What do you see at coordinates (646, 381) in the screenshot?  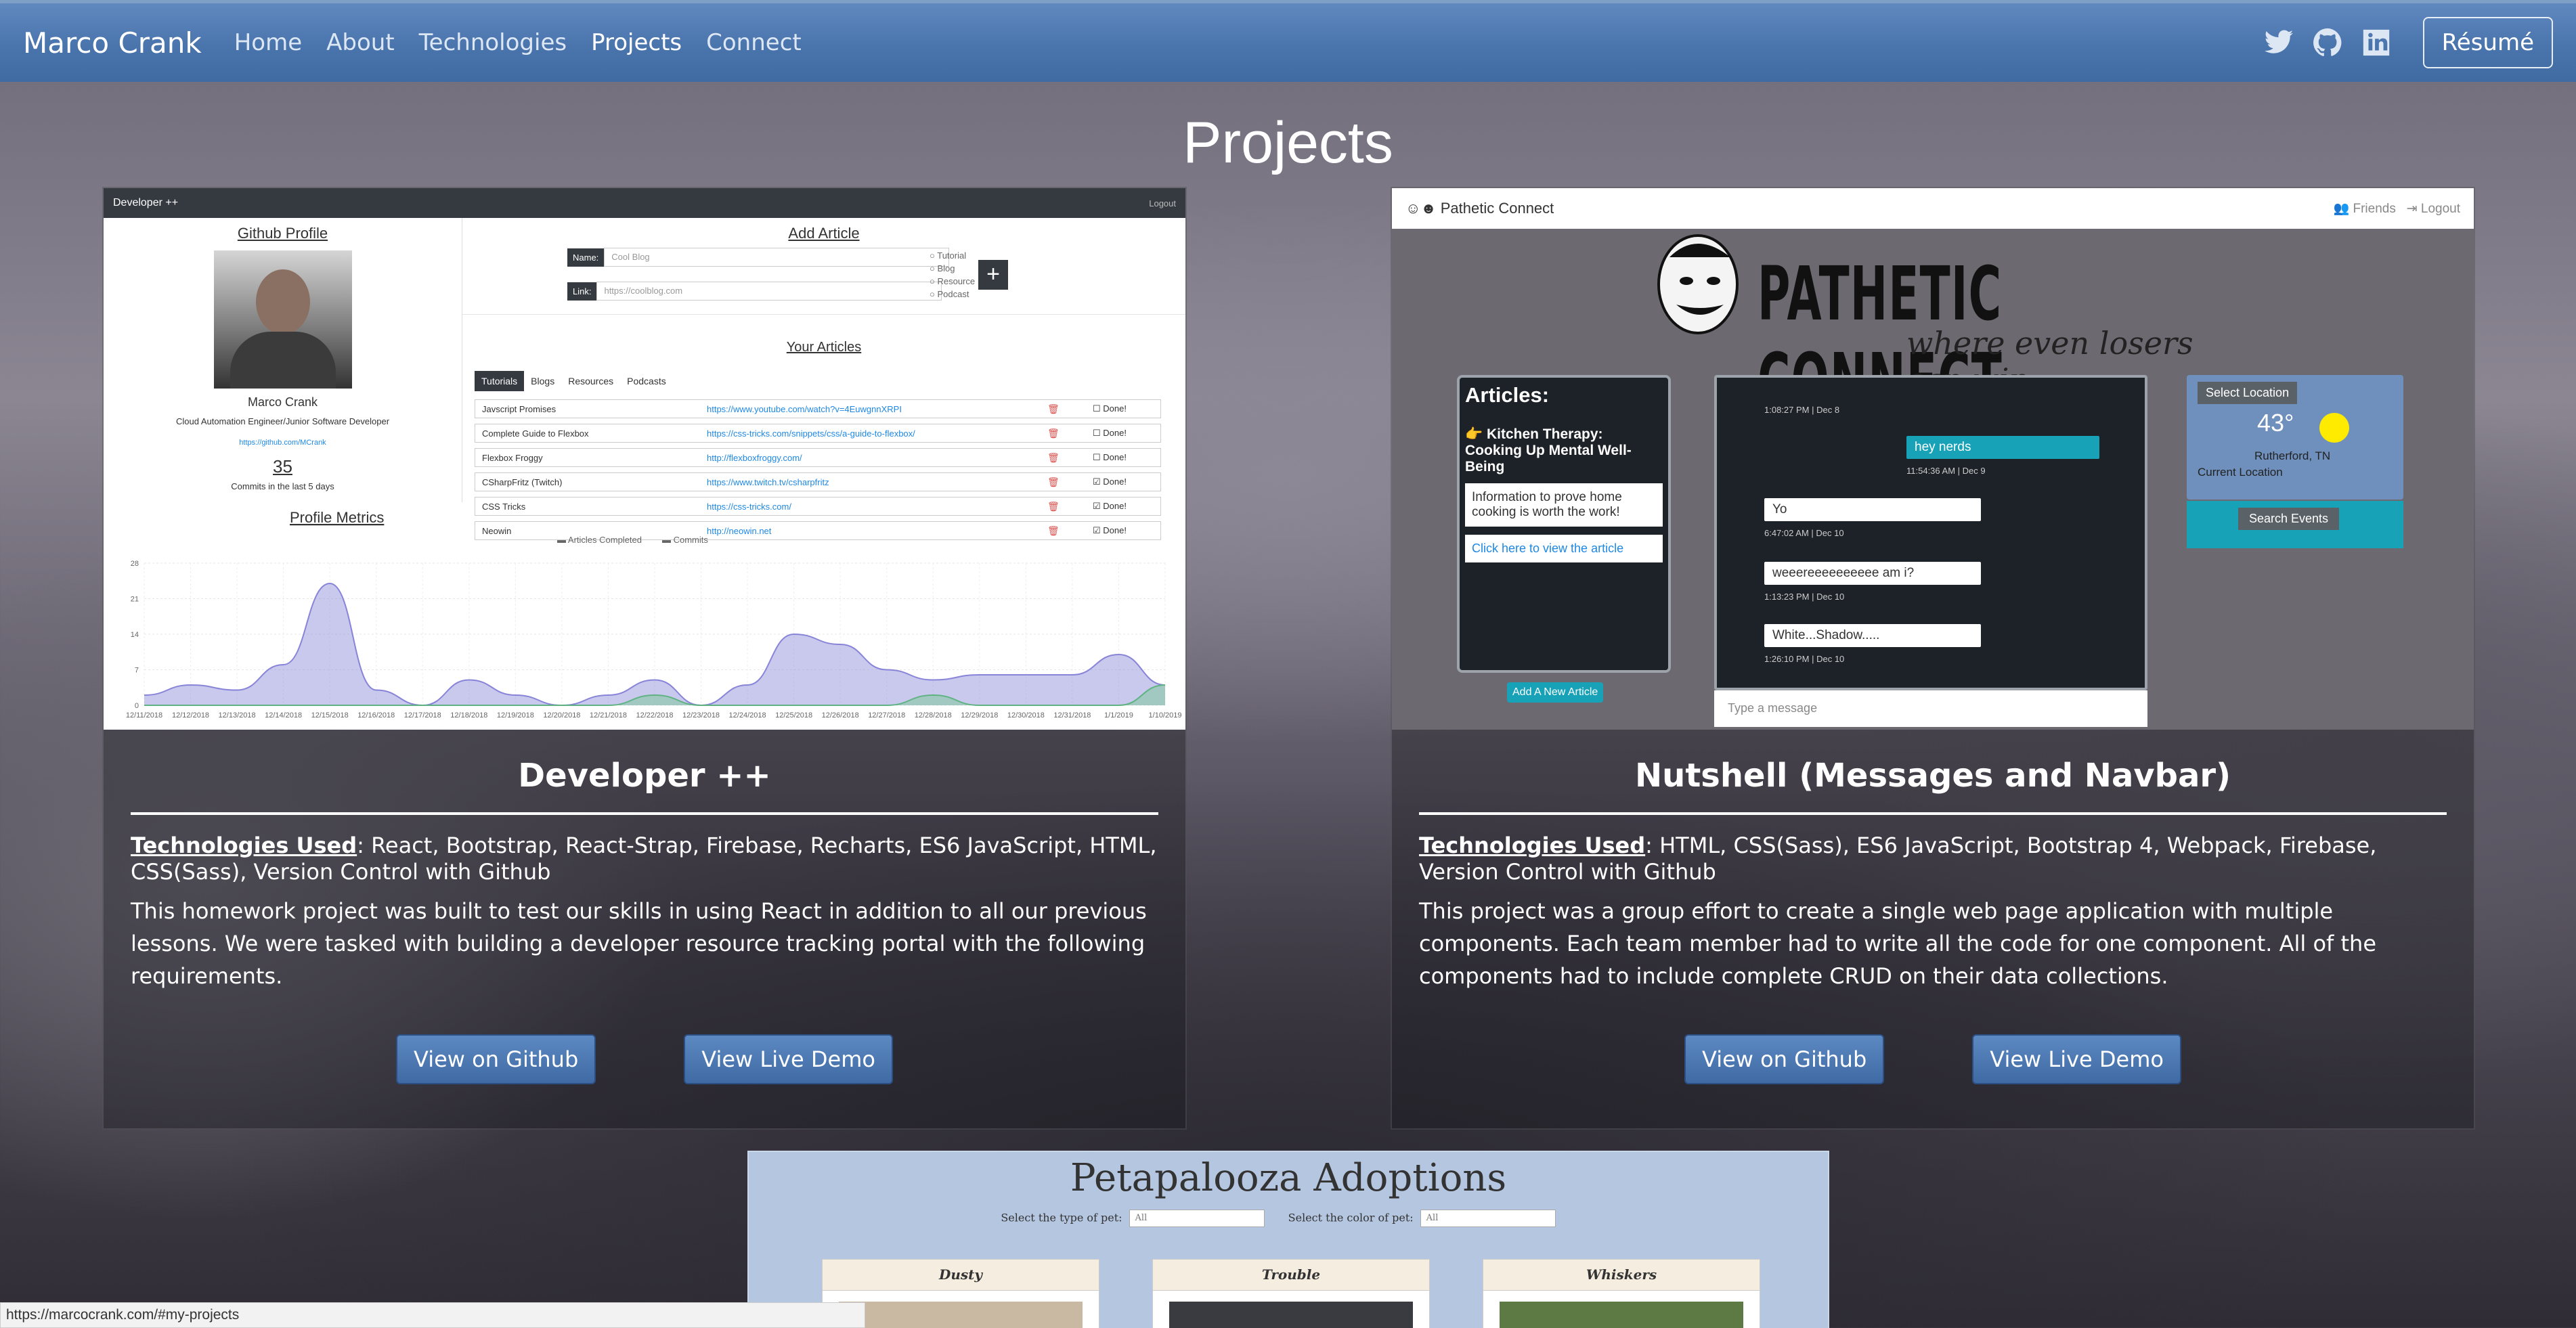 I see `dev-tab: Podcasts` at bounding box center [646, 381].